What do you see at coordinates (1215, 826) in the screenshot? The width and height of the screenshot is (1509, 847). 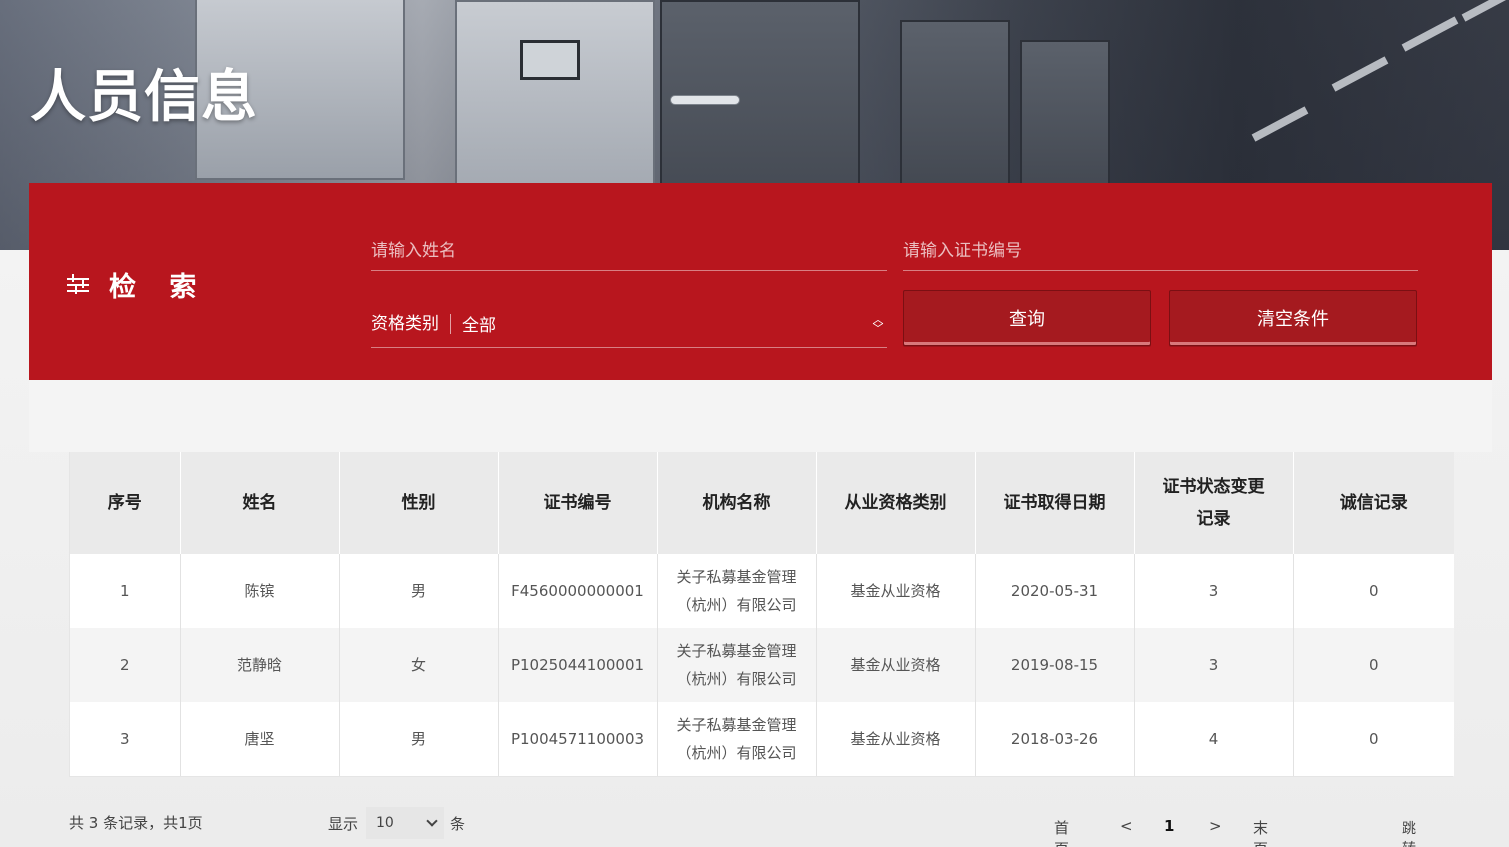 I see `next-page-link: >` at bounding box center [1215, 826].